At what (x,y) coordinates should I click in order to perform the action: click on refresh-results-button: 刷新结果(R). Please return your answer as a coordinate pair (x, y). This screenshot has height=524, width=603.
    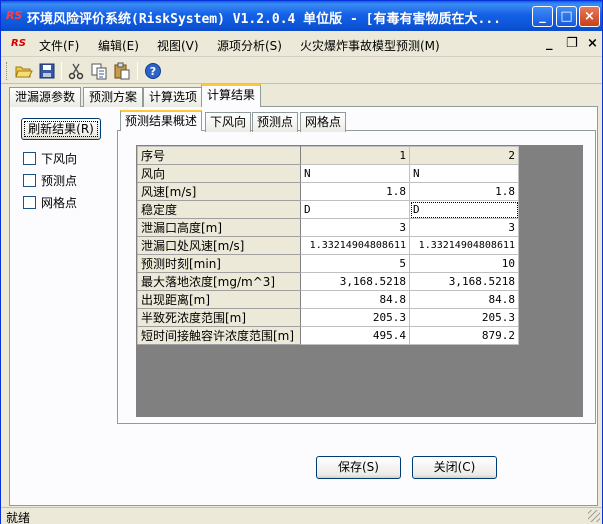
    Looking at the image, I should click on (61, 129).